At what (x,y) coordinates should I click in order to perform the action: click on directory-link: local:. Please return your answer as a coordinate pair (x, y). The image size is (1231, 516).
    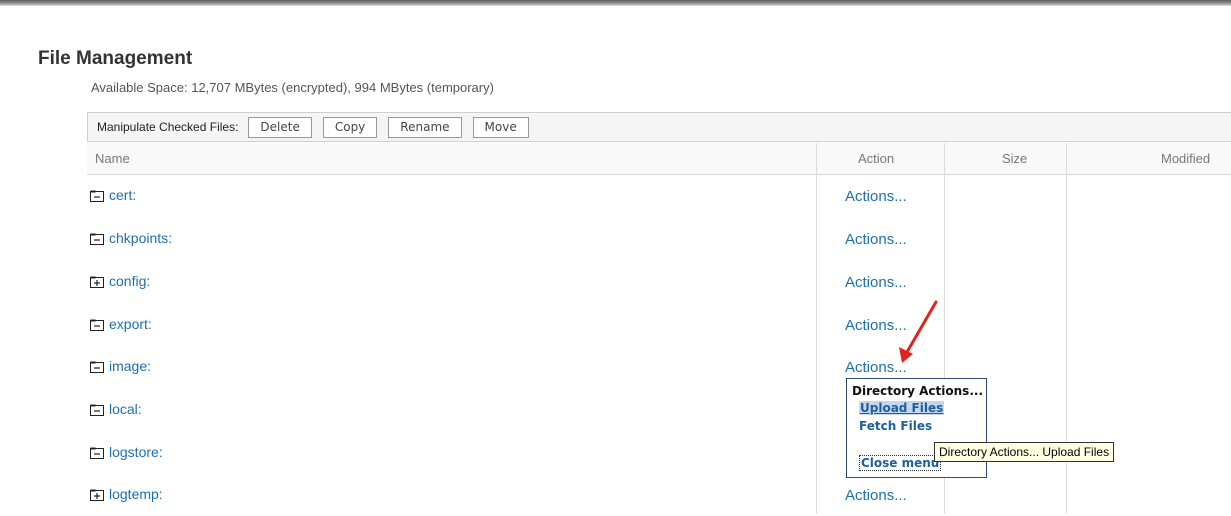
    Looking at the image, I should click on (125, 409).